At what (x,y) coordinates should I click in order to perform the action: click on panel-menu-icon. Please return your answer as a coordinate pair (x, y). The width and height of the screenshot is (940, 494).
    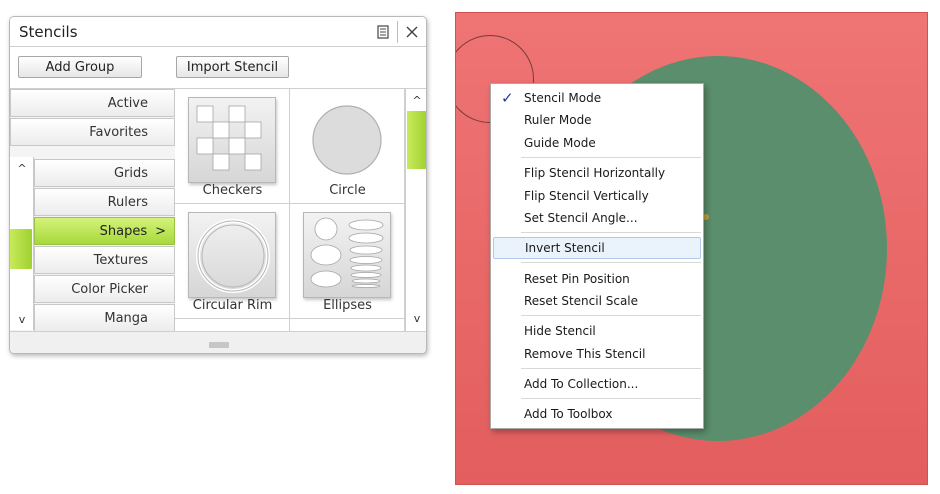
    Looking at the image, I should click on (383, 32).